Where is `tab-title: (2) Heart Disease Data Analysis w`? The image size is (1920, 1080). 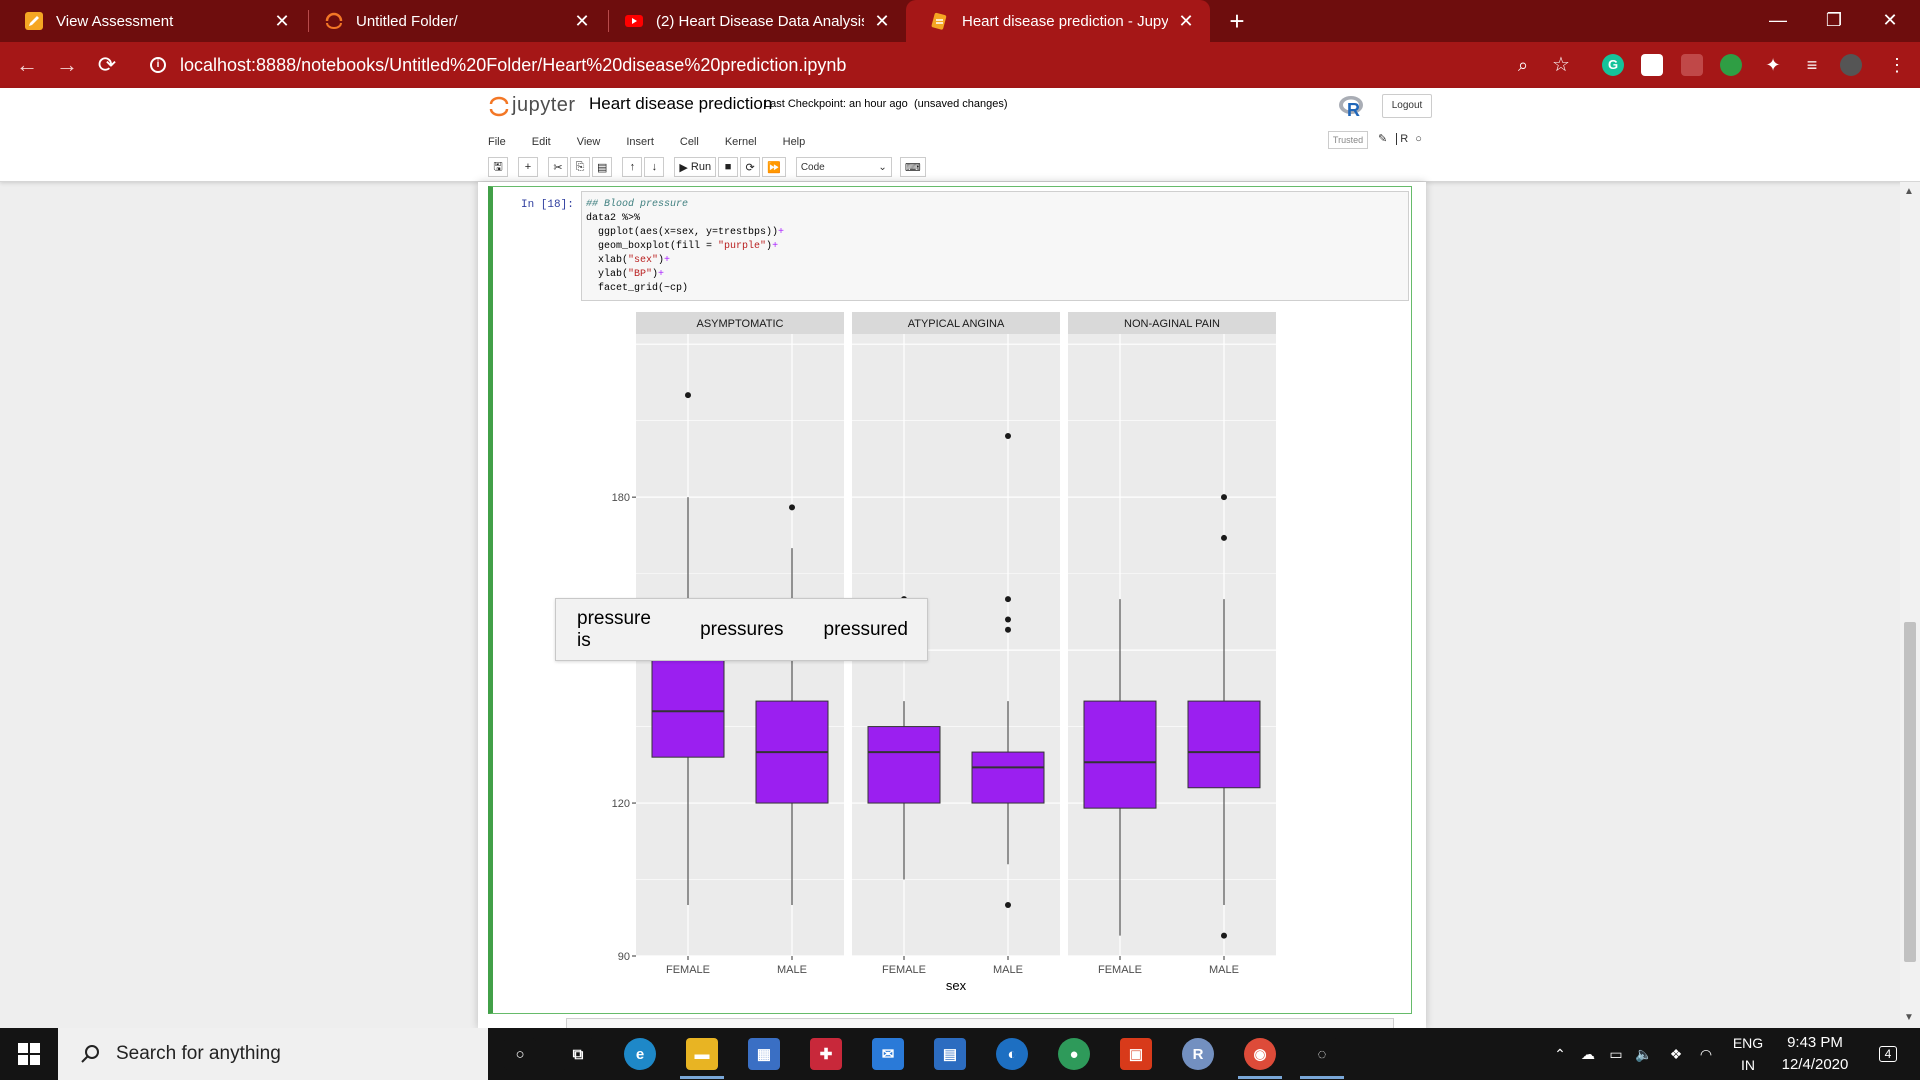
tab-title: (2) Heart Disease Data Analysis w is located at coordinates (760, 21).